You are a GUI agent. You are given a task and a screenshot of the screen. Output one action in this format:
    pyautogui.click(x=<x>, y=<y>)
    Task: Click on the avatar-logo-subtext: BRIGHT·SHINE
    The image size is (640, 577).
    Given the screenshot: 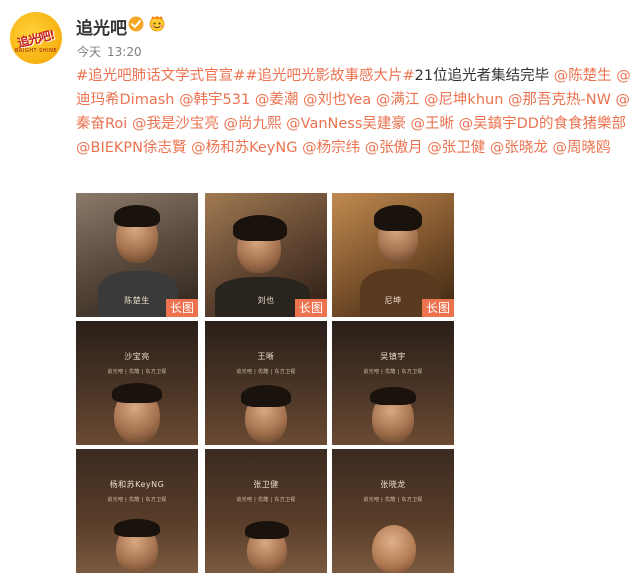 What is the action you would take?
    pyautogui.click(x=36, y=51)
    